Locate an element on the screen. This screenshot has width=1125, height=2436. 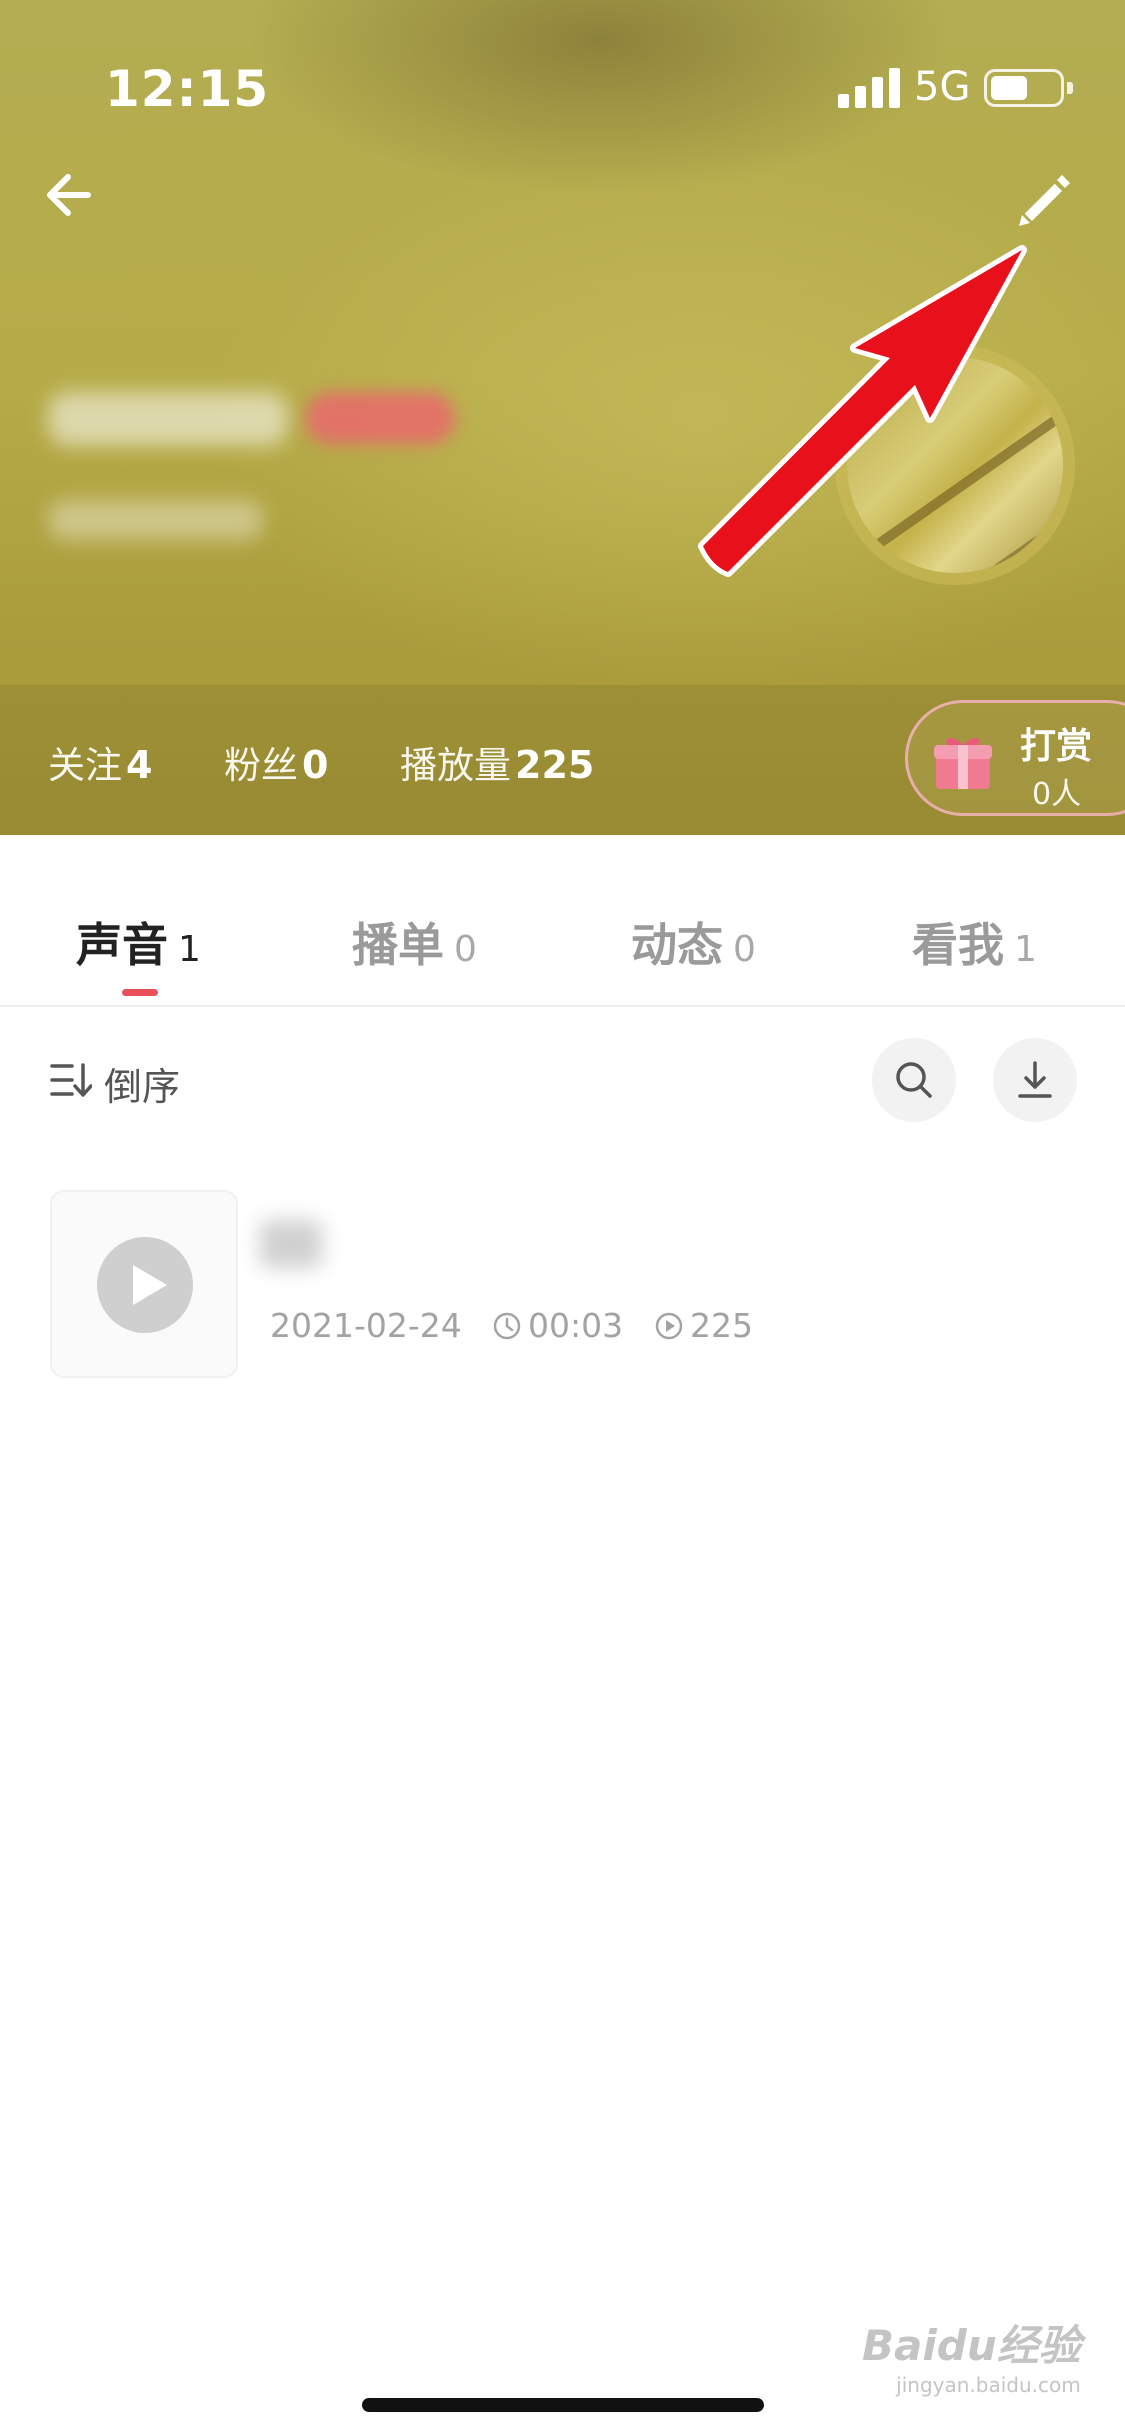
track-cover is located at coordinates (144, 1284).